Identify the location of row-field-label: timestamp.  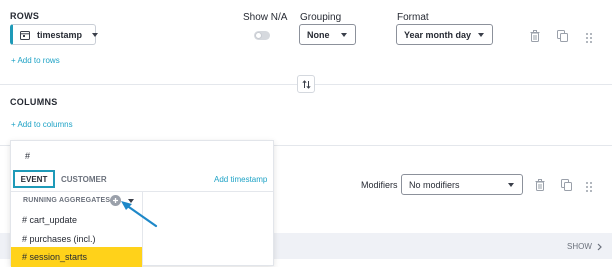
(60, 34).